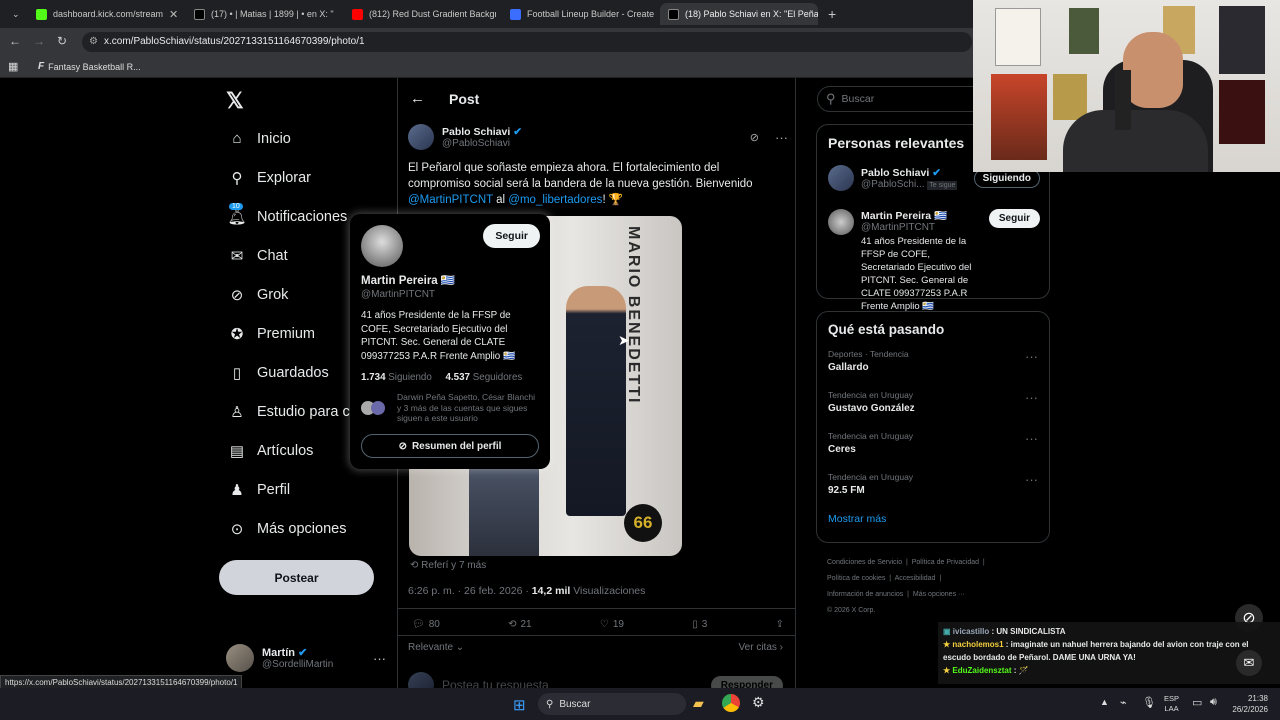 The height and width of the screenshot is (720, 1280). I want to click on more-circle-icon: ⊙, so click(237, 529).